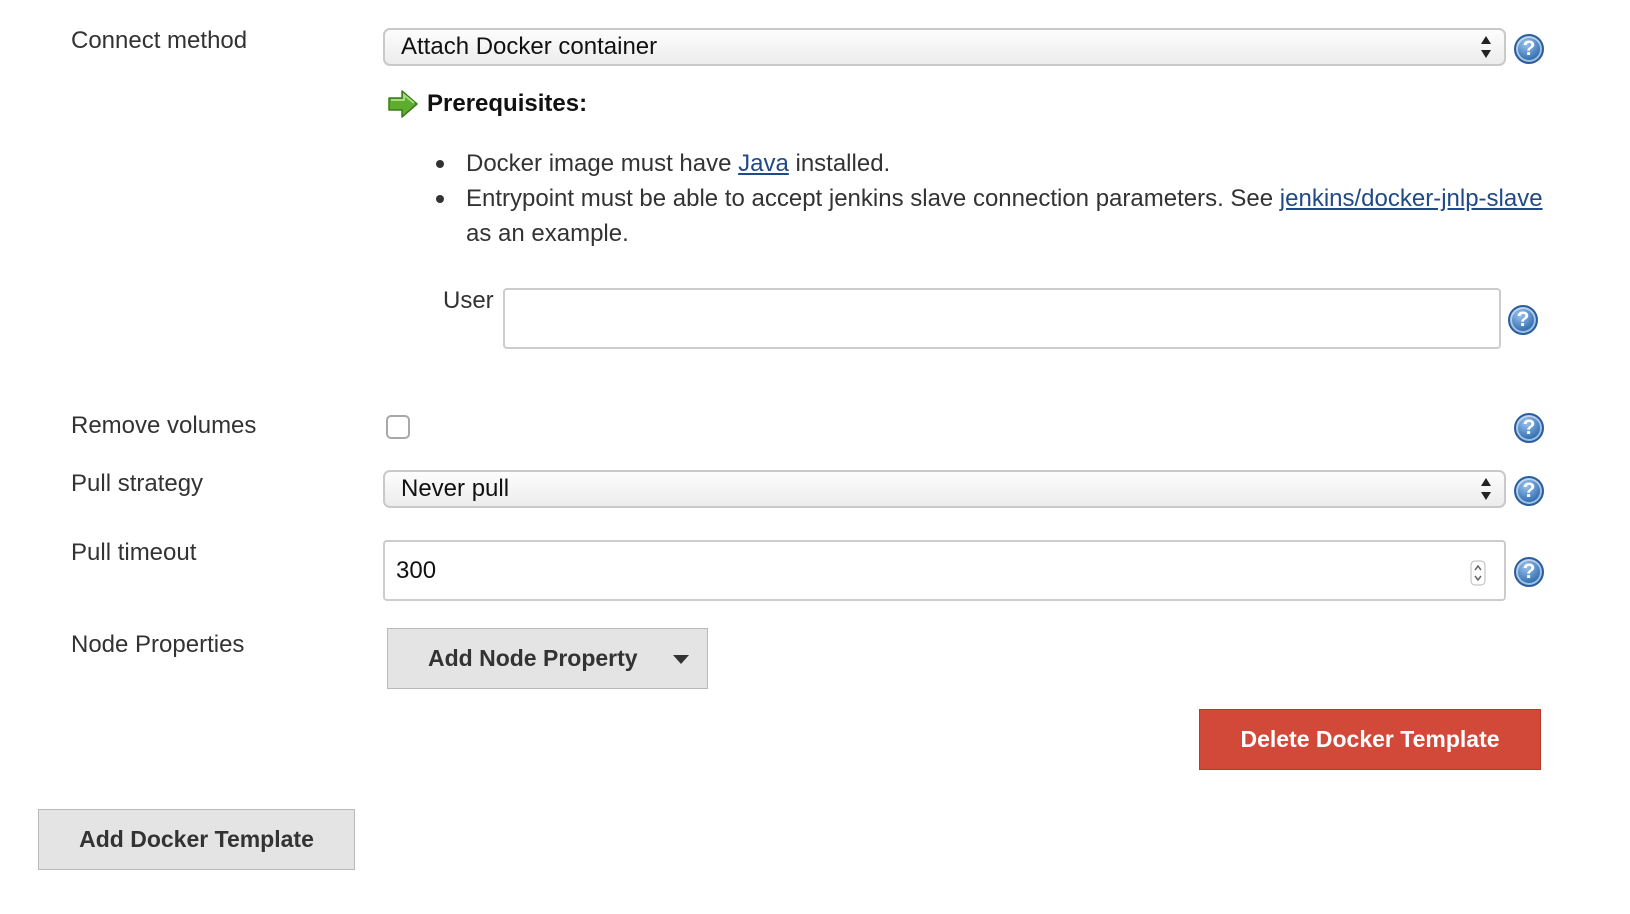 The height and width of the screenshot is (914, 1630). What do you see at coordinates (403, 104) in the screenshot?
I see `green-arrow-icon` at bounding box center [403, 104].